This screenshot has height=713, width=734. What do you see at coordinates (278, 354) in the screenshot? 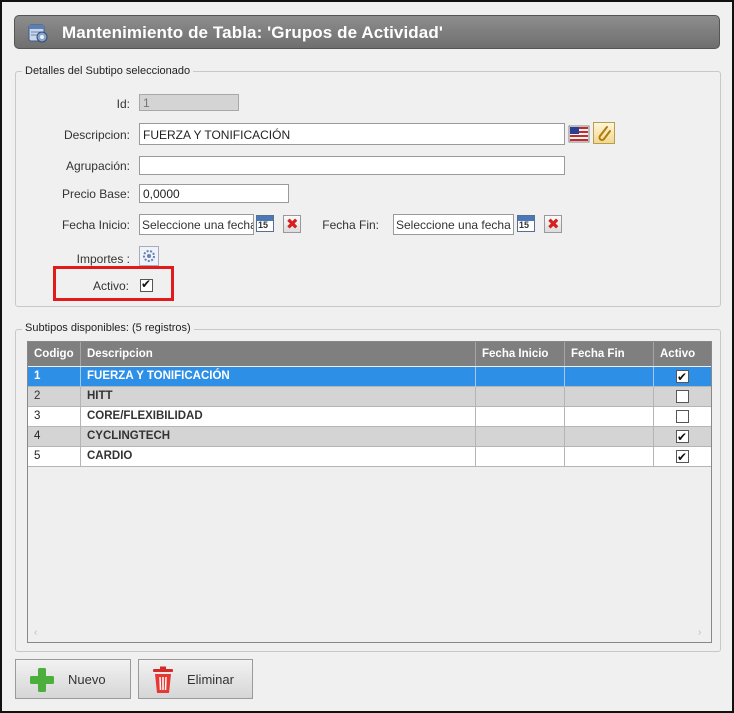
I see `column-header-descripcion: Descripcion` at bounding box center [278, 354].